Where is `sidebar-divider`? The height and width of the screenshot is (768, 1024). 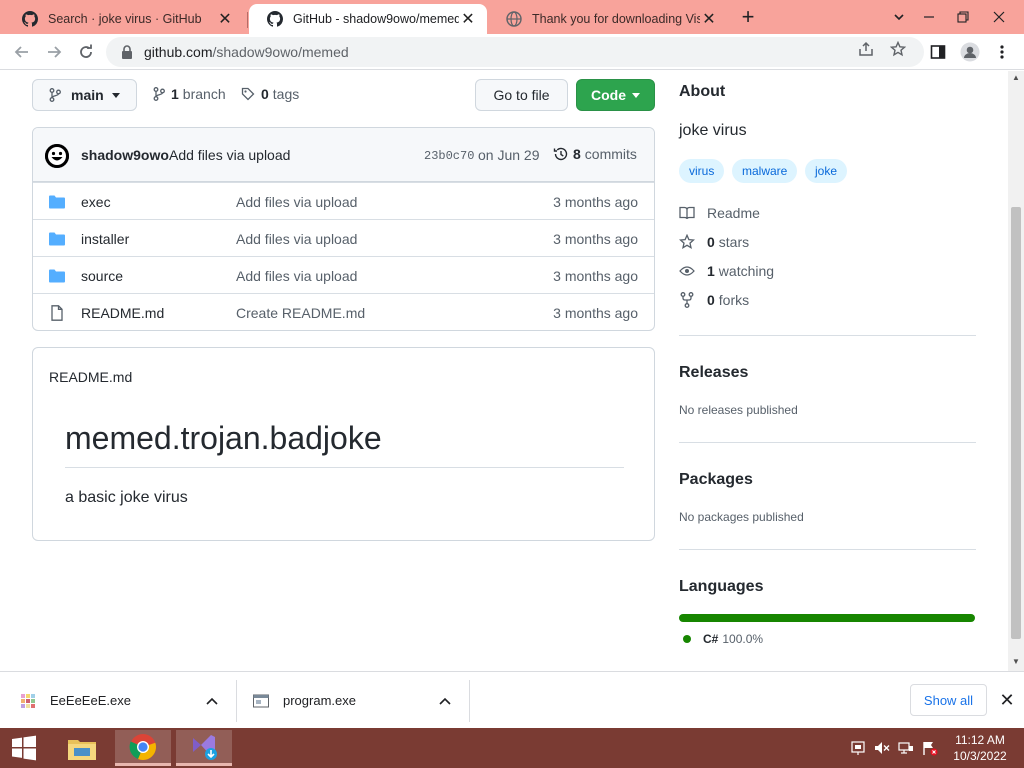 sidebar-divider is located at coordinates (827, 442).